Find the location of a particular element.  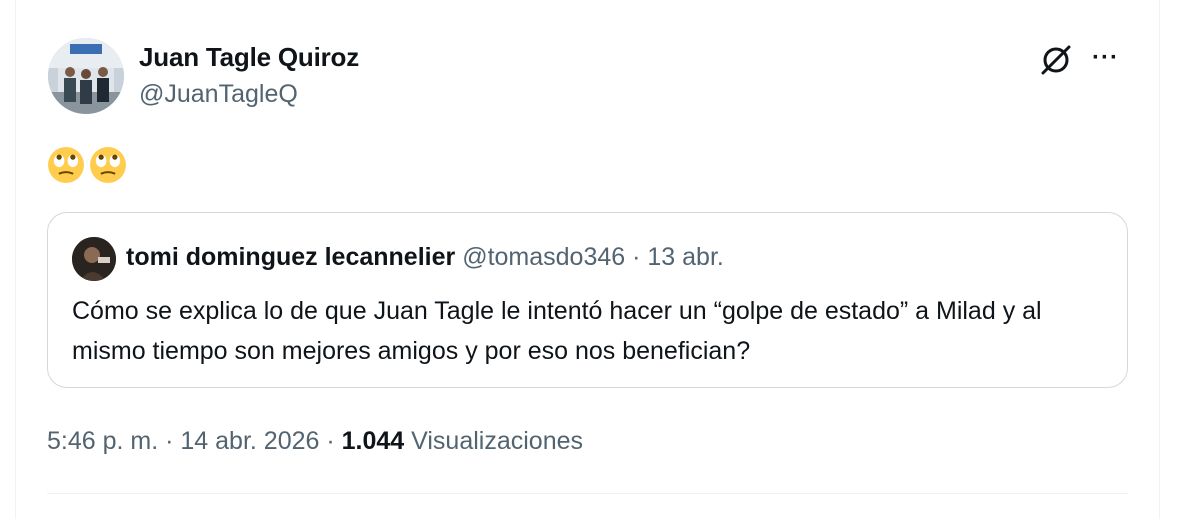

author-handle: @JuanTagleQ is located at coordinates (218, 94).